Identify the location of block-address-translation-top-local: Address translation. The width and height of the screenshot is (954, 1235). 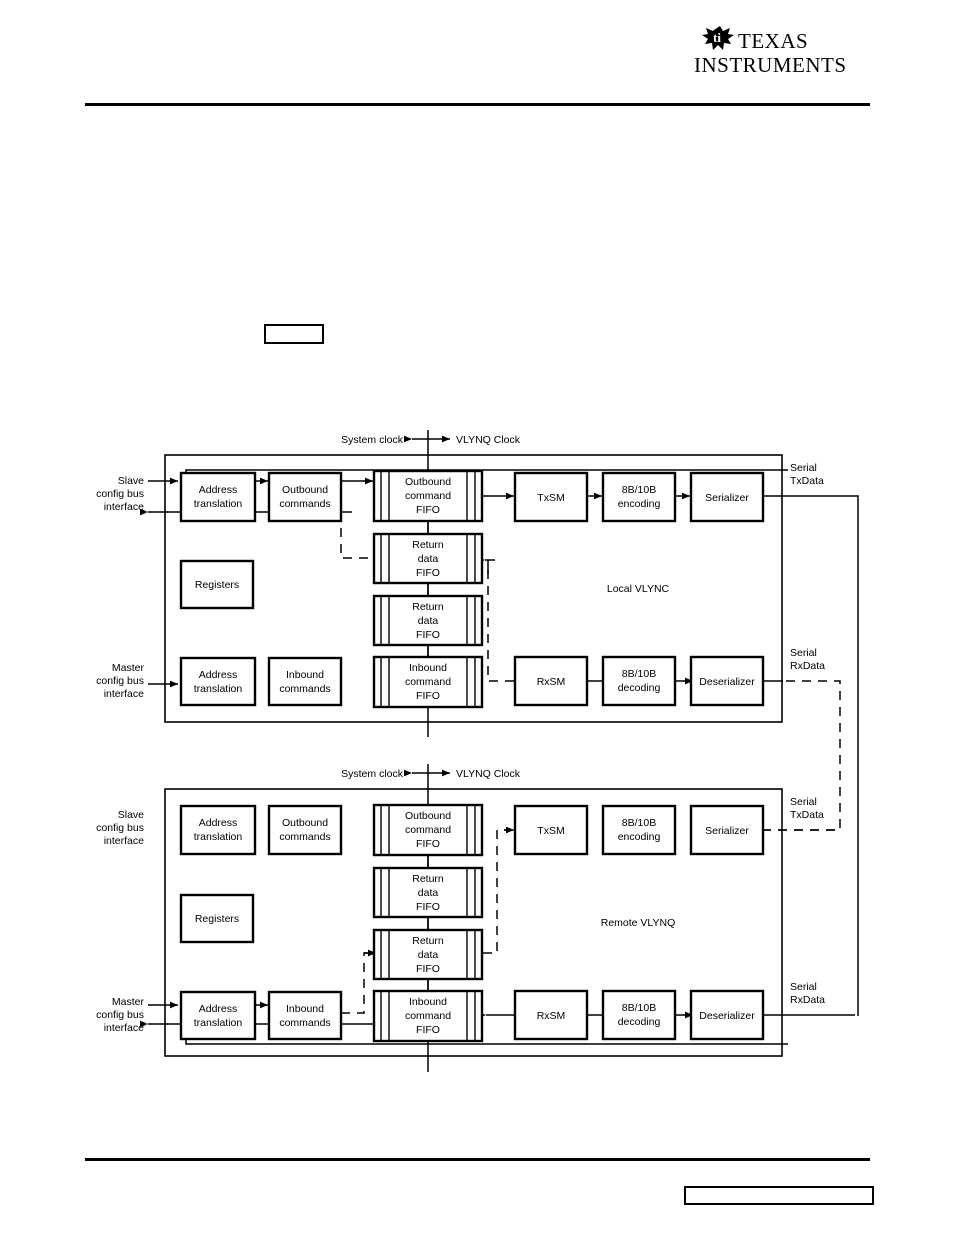
(218, 497).